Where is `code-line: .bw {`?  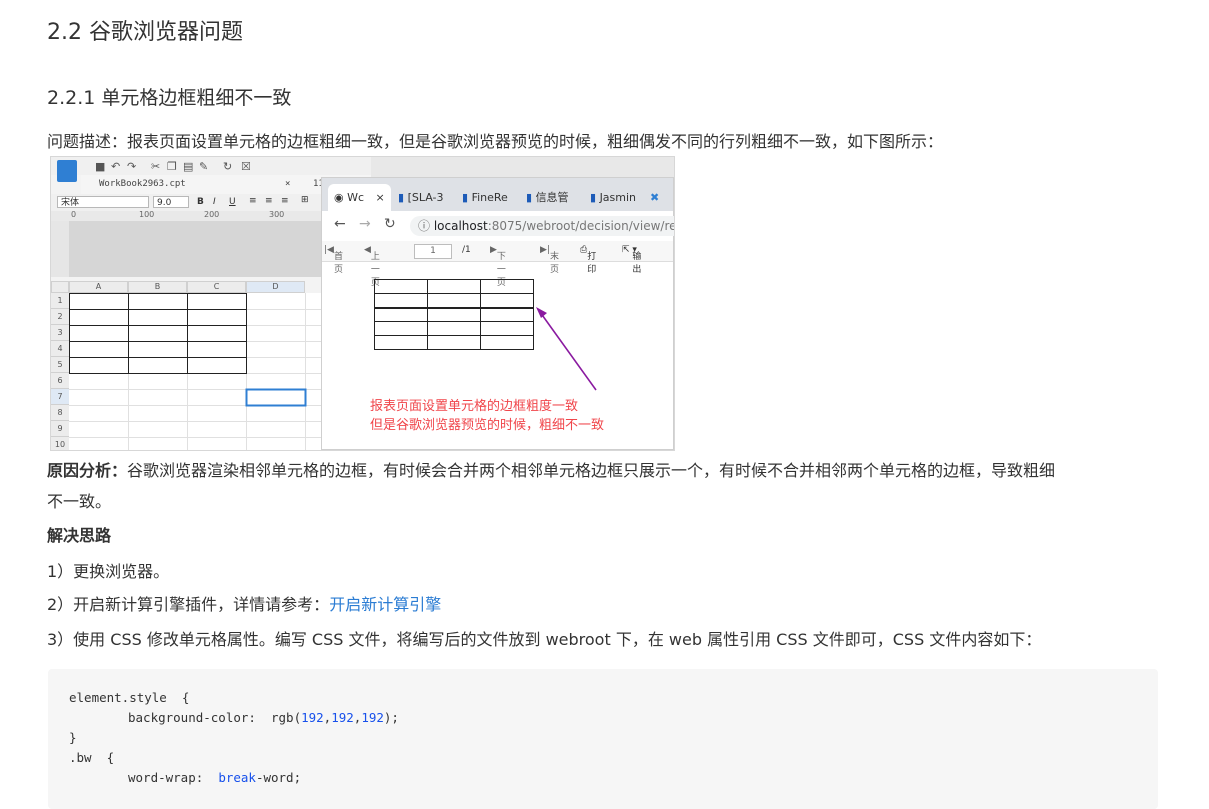
code-line: .bw { is located at coordinates (92, 757).